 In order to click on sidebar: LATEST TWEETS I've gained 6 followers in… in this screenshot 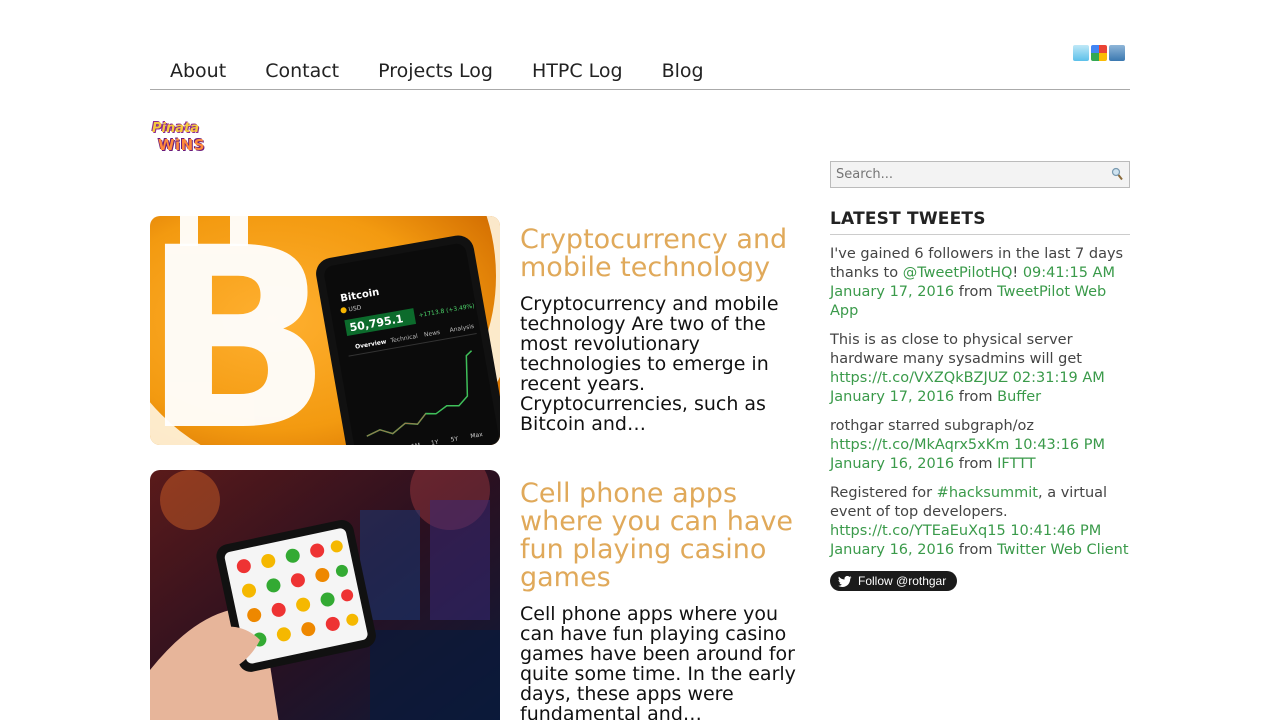, I will do `click(980, 376)`.